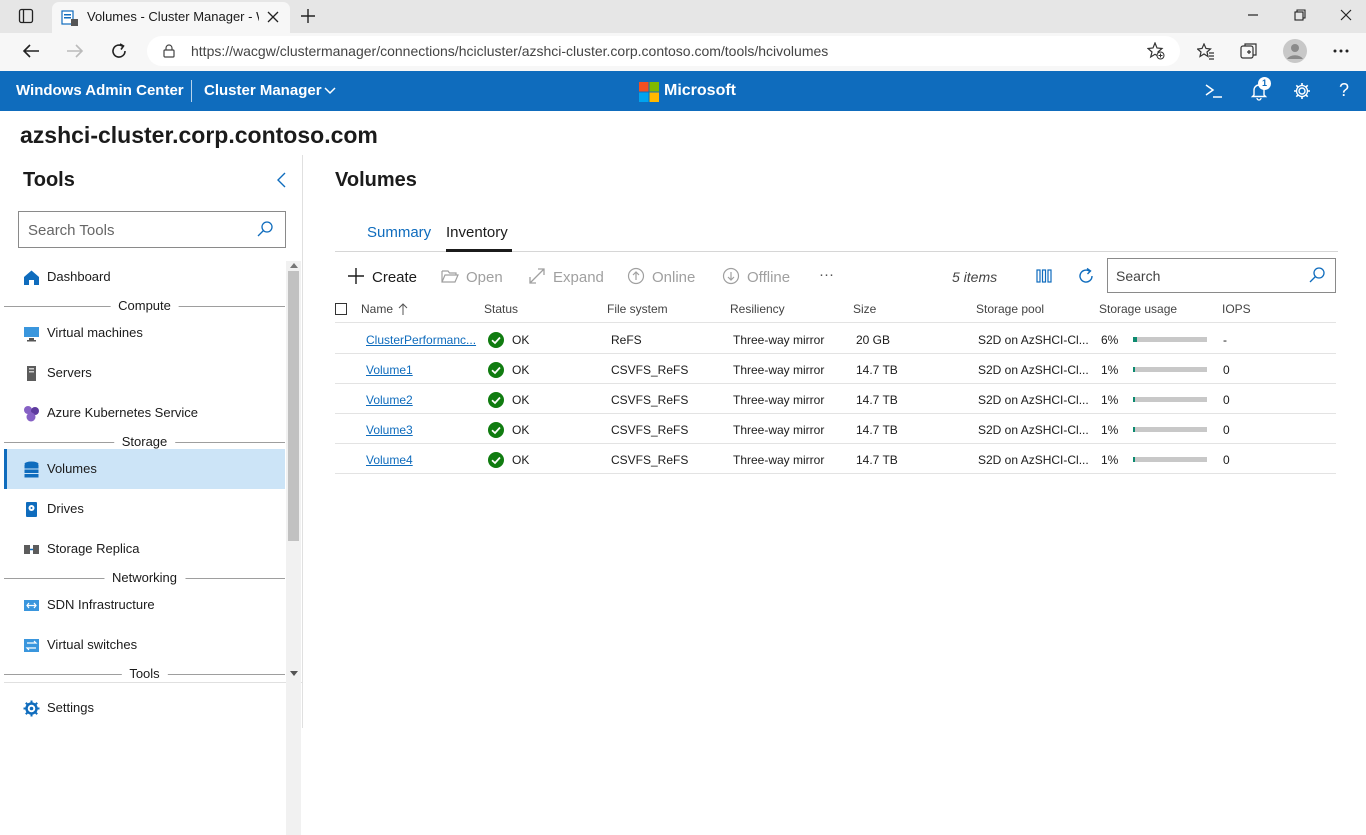 The height and width of the screenshot is (835, 1366). What do you see at coordinates (389, 400) in the screenshot?
I see `volume-name-link: Volume2` at bounding box center [389, 400].